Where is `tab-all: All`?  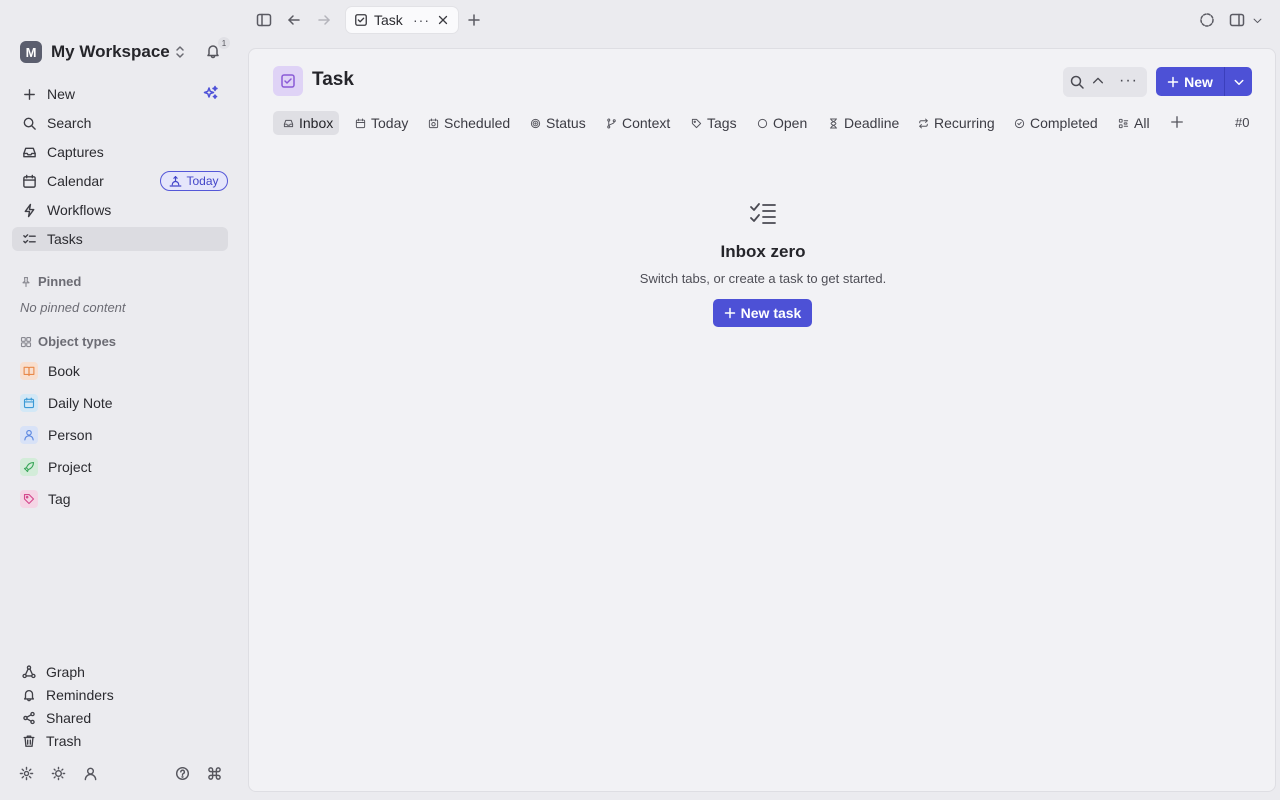
tab-all: All is located at coordinates (1132, 123).